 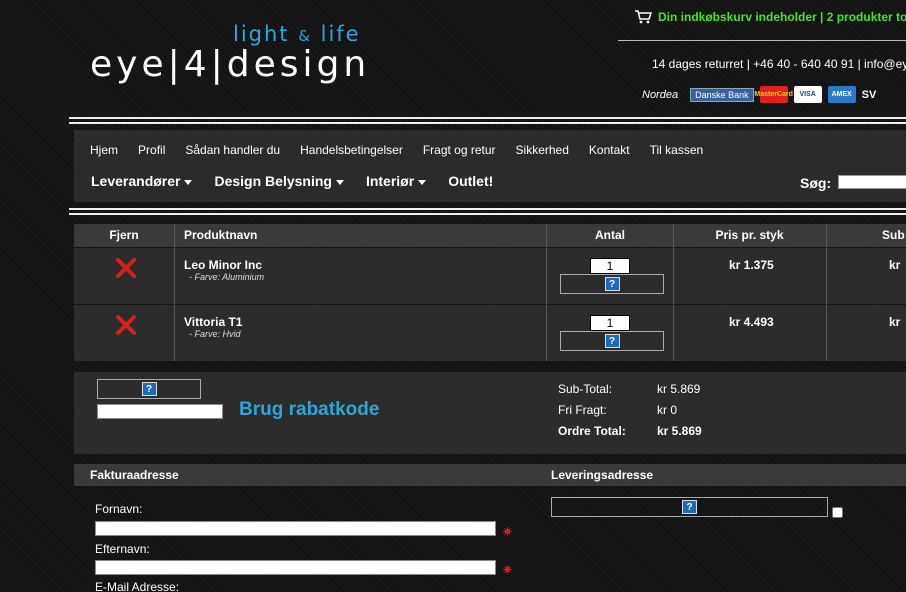 What do you see at coordinates (351, 150) in the screenshot?
I see `nav-link-handelsbetingelser: Handelsbetingelser` at bounding box center [351, 150].